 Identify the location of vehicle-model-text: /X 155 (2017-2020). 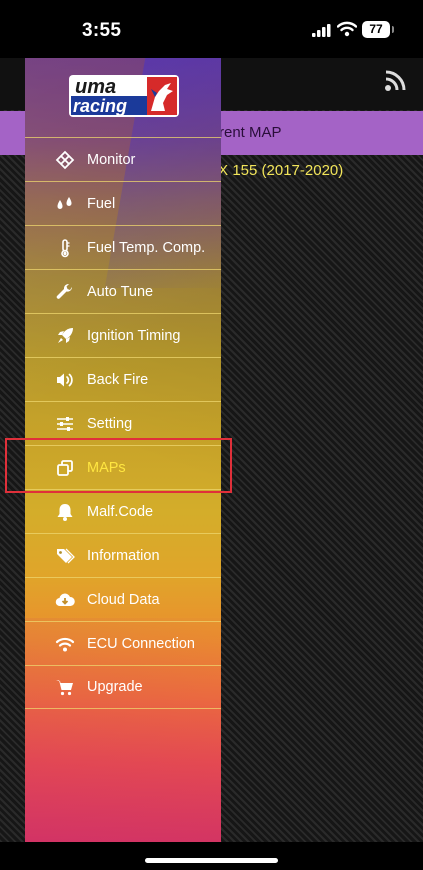
(279, 170).